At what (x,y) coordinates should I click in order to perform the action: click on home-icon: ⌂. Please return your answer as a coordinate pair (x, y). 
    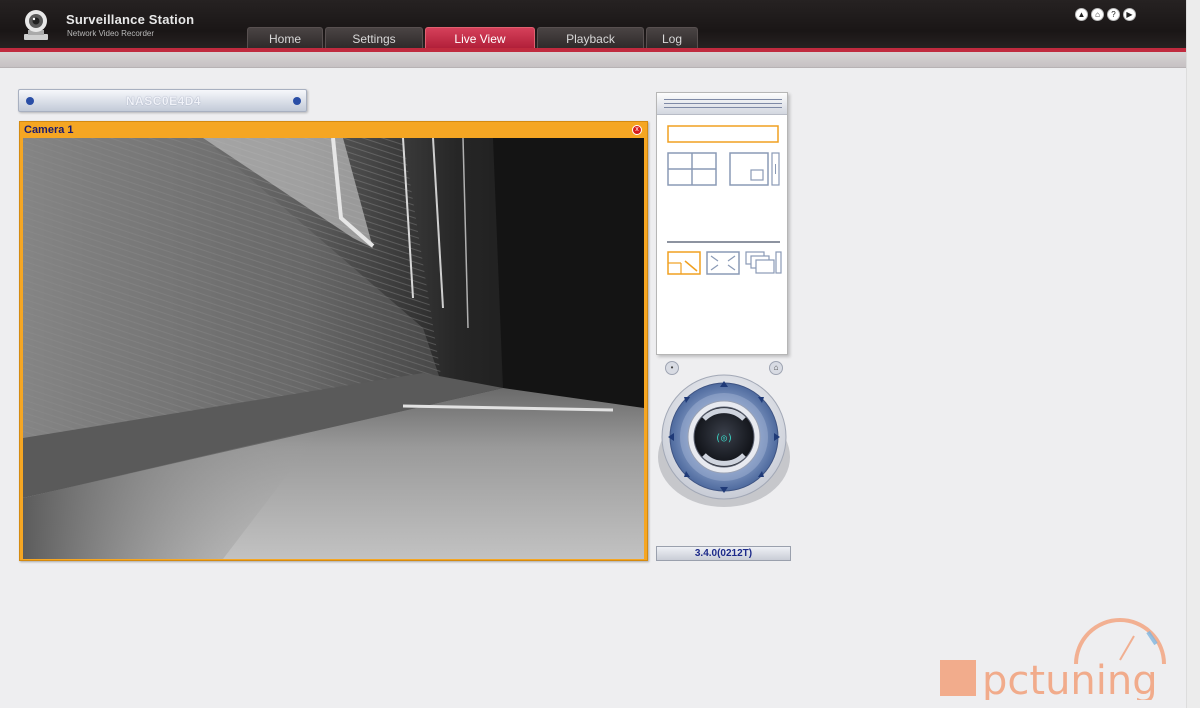
    Looking at the image, I should click on (1097, 14).